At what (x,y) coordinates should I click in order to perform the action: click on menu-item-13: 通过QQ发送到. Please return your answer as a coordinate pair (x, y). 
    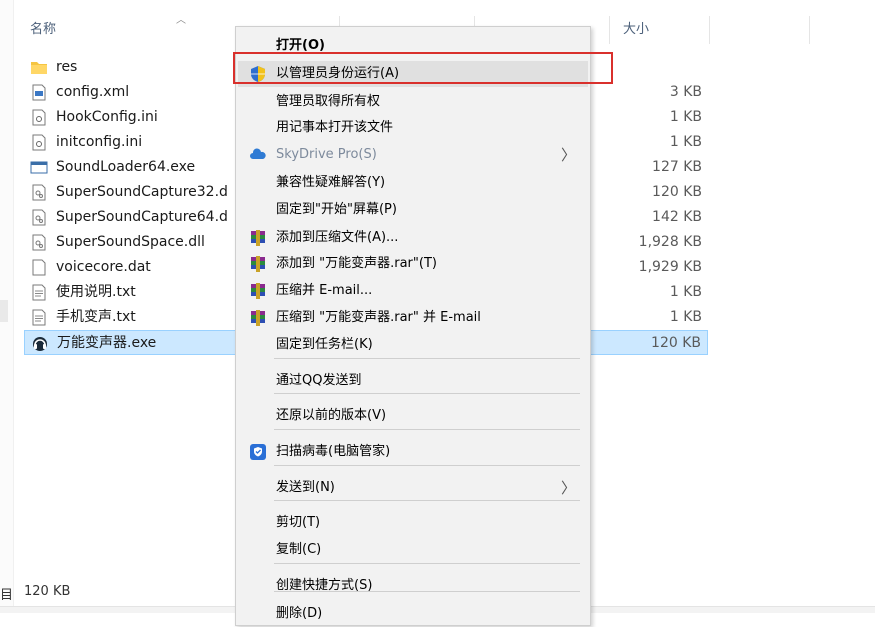
    Looking at the image, I should click on (413, 381).